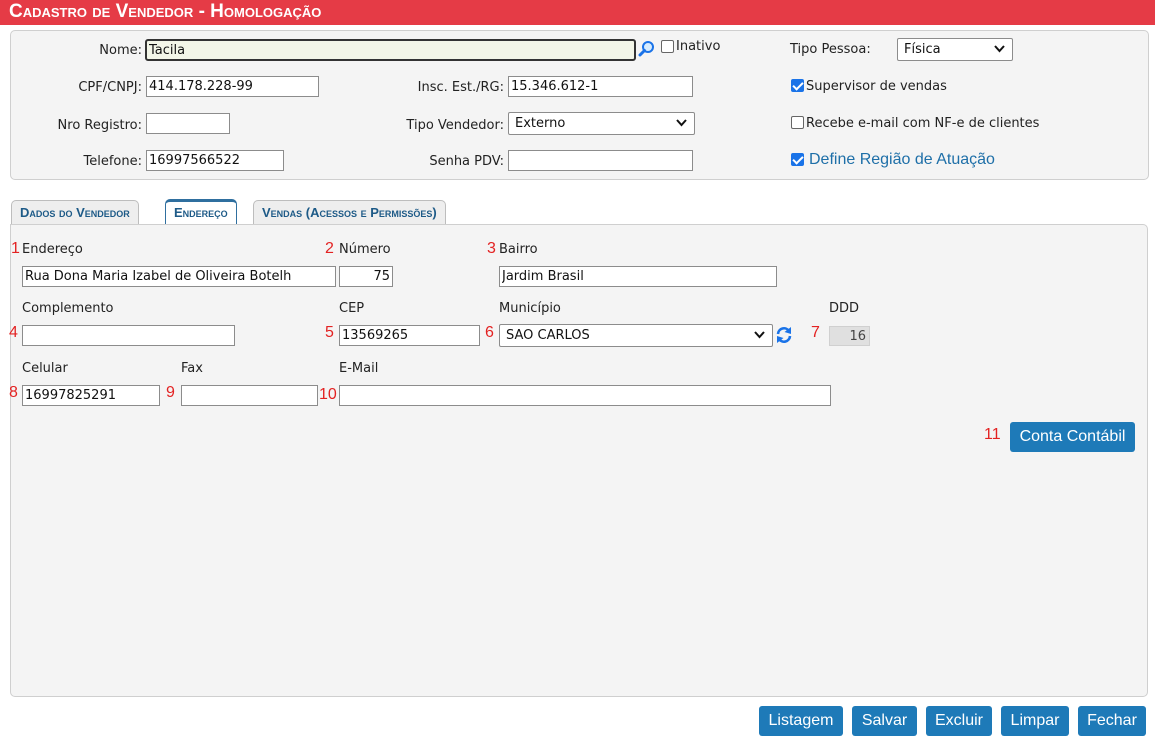  What do you see at coordinates (329, 248) in the screenshot?
I see `annotation-marker: 2` at bounding box center [329, 248].